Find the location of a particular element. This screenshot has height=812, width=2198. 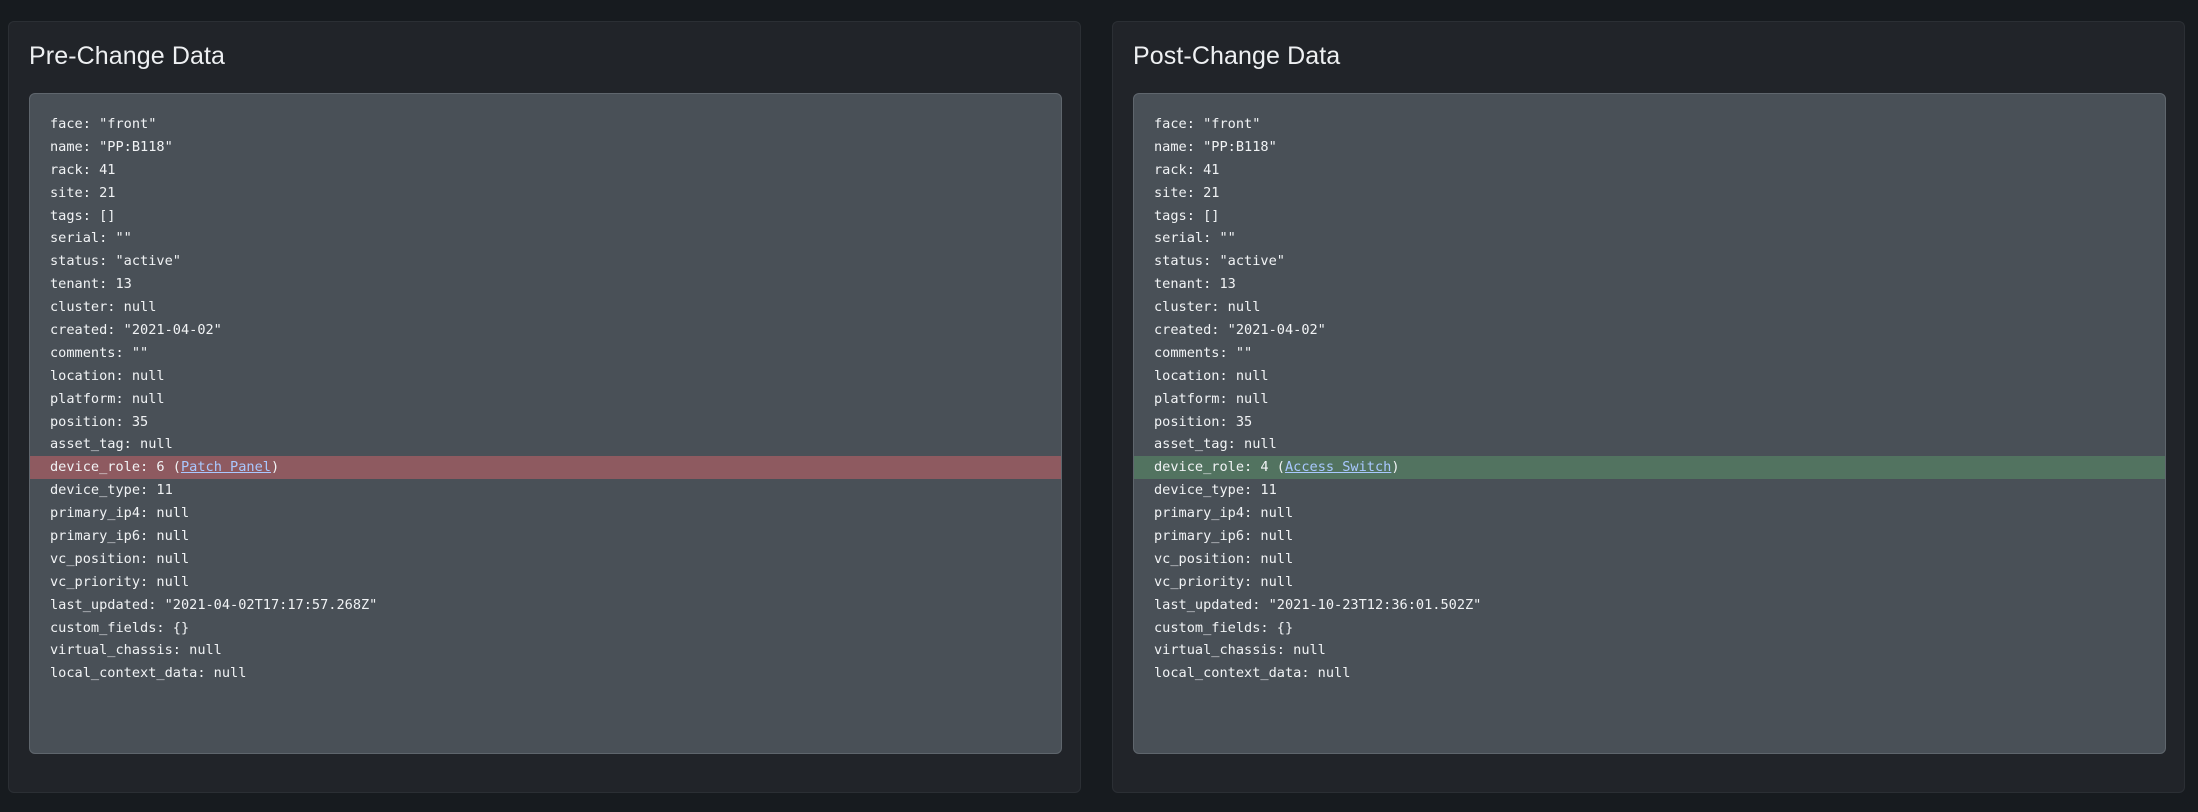

line-text: last_updated: "2021-04-02T17:17:57.268Z" is located at coordinates (214, 604).